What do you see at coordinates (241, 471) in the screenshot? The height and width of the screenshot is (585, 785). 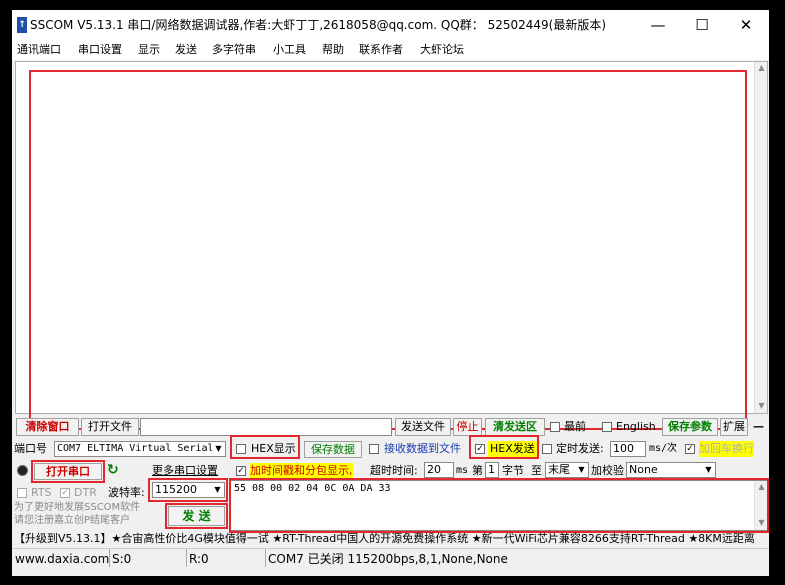 I see `timestamp-checkbox: ✓` at bounding box center [241, 471].